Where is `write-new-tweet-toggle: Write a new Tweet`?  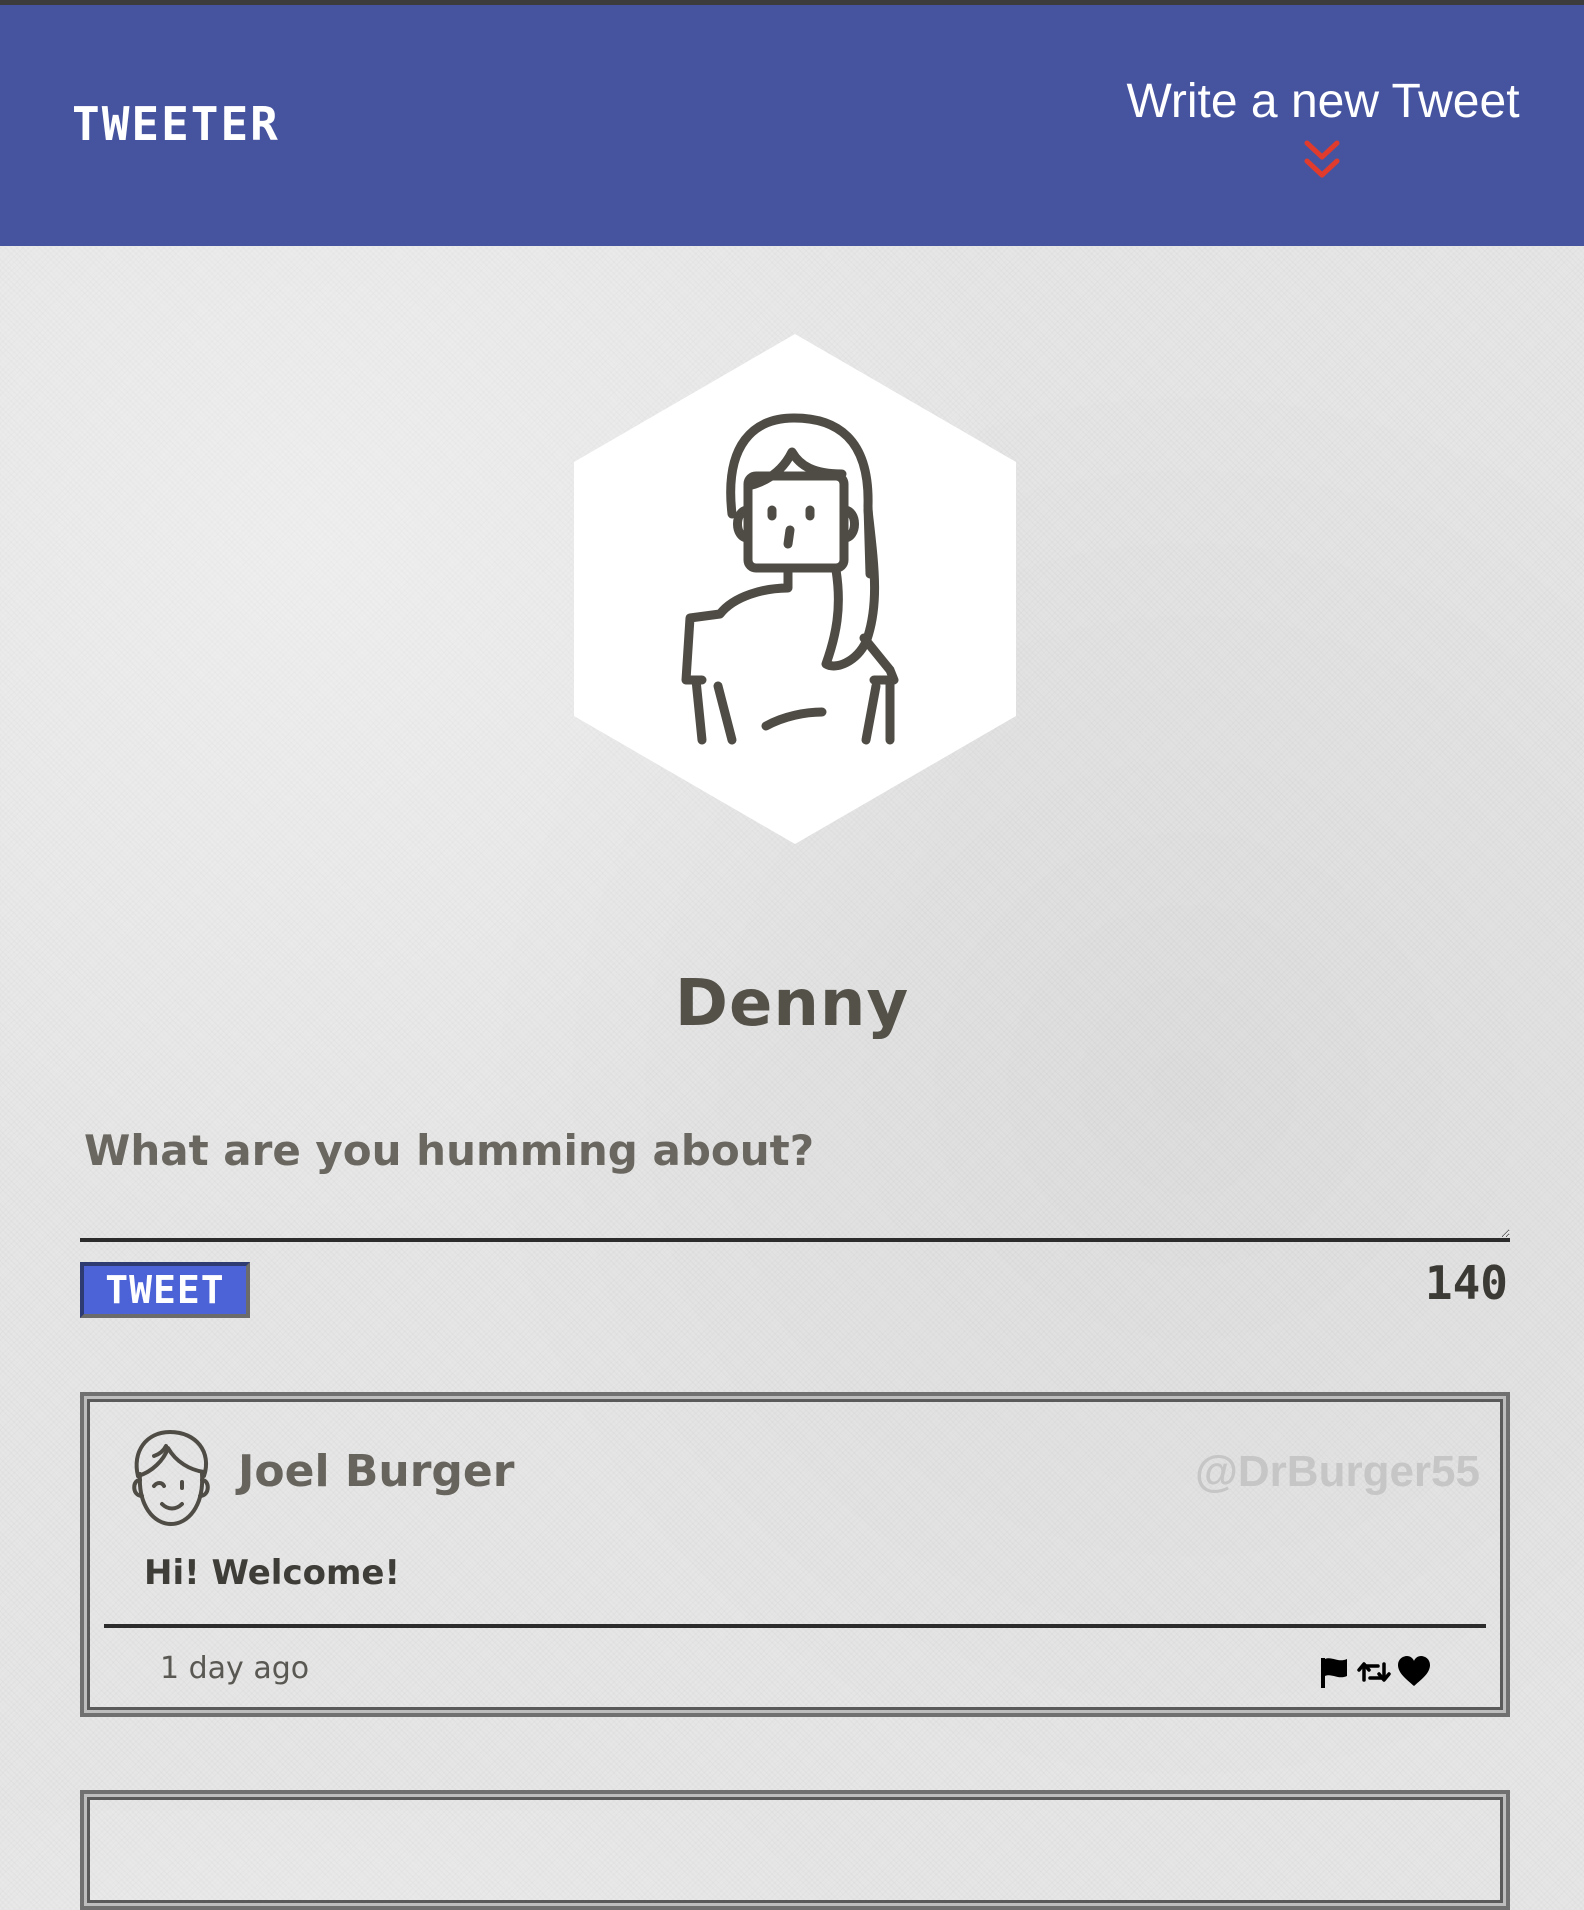
write-new-tweet-toggle: Write a new Tweet is located at coordinates (1323, 131).